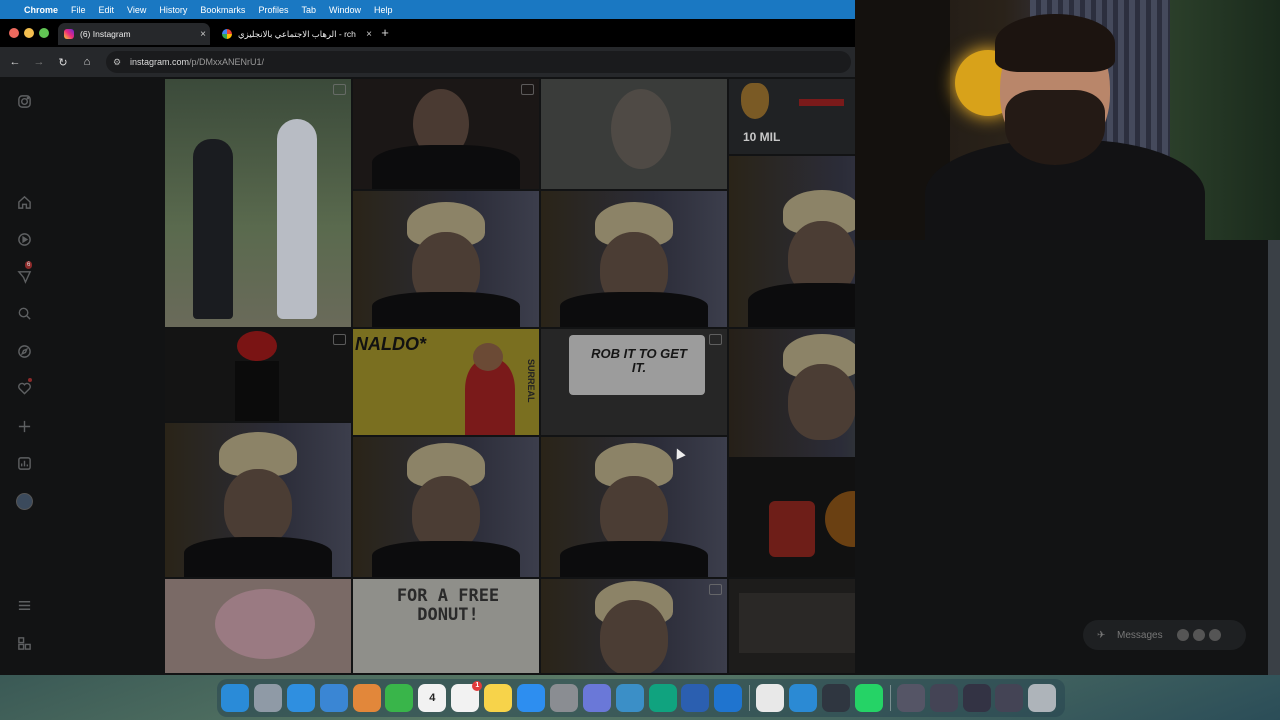 This screenshot has height=720, width=1280. Describe the element at coordinates (107, 10) in the screenshot. I see `menu-edit: Edit` at that location.